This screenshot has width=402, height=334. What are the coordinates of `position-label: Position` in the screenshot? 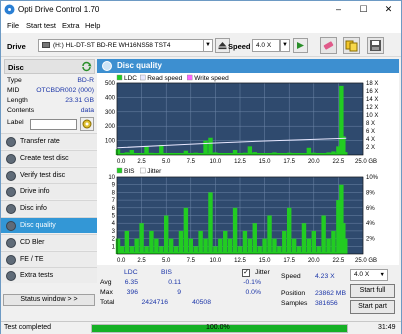 It's located at (293, 293).